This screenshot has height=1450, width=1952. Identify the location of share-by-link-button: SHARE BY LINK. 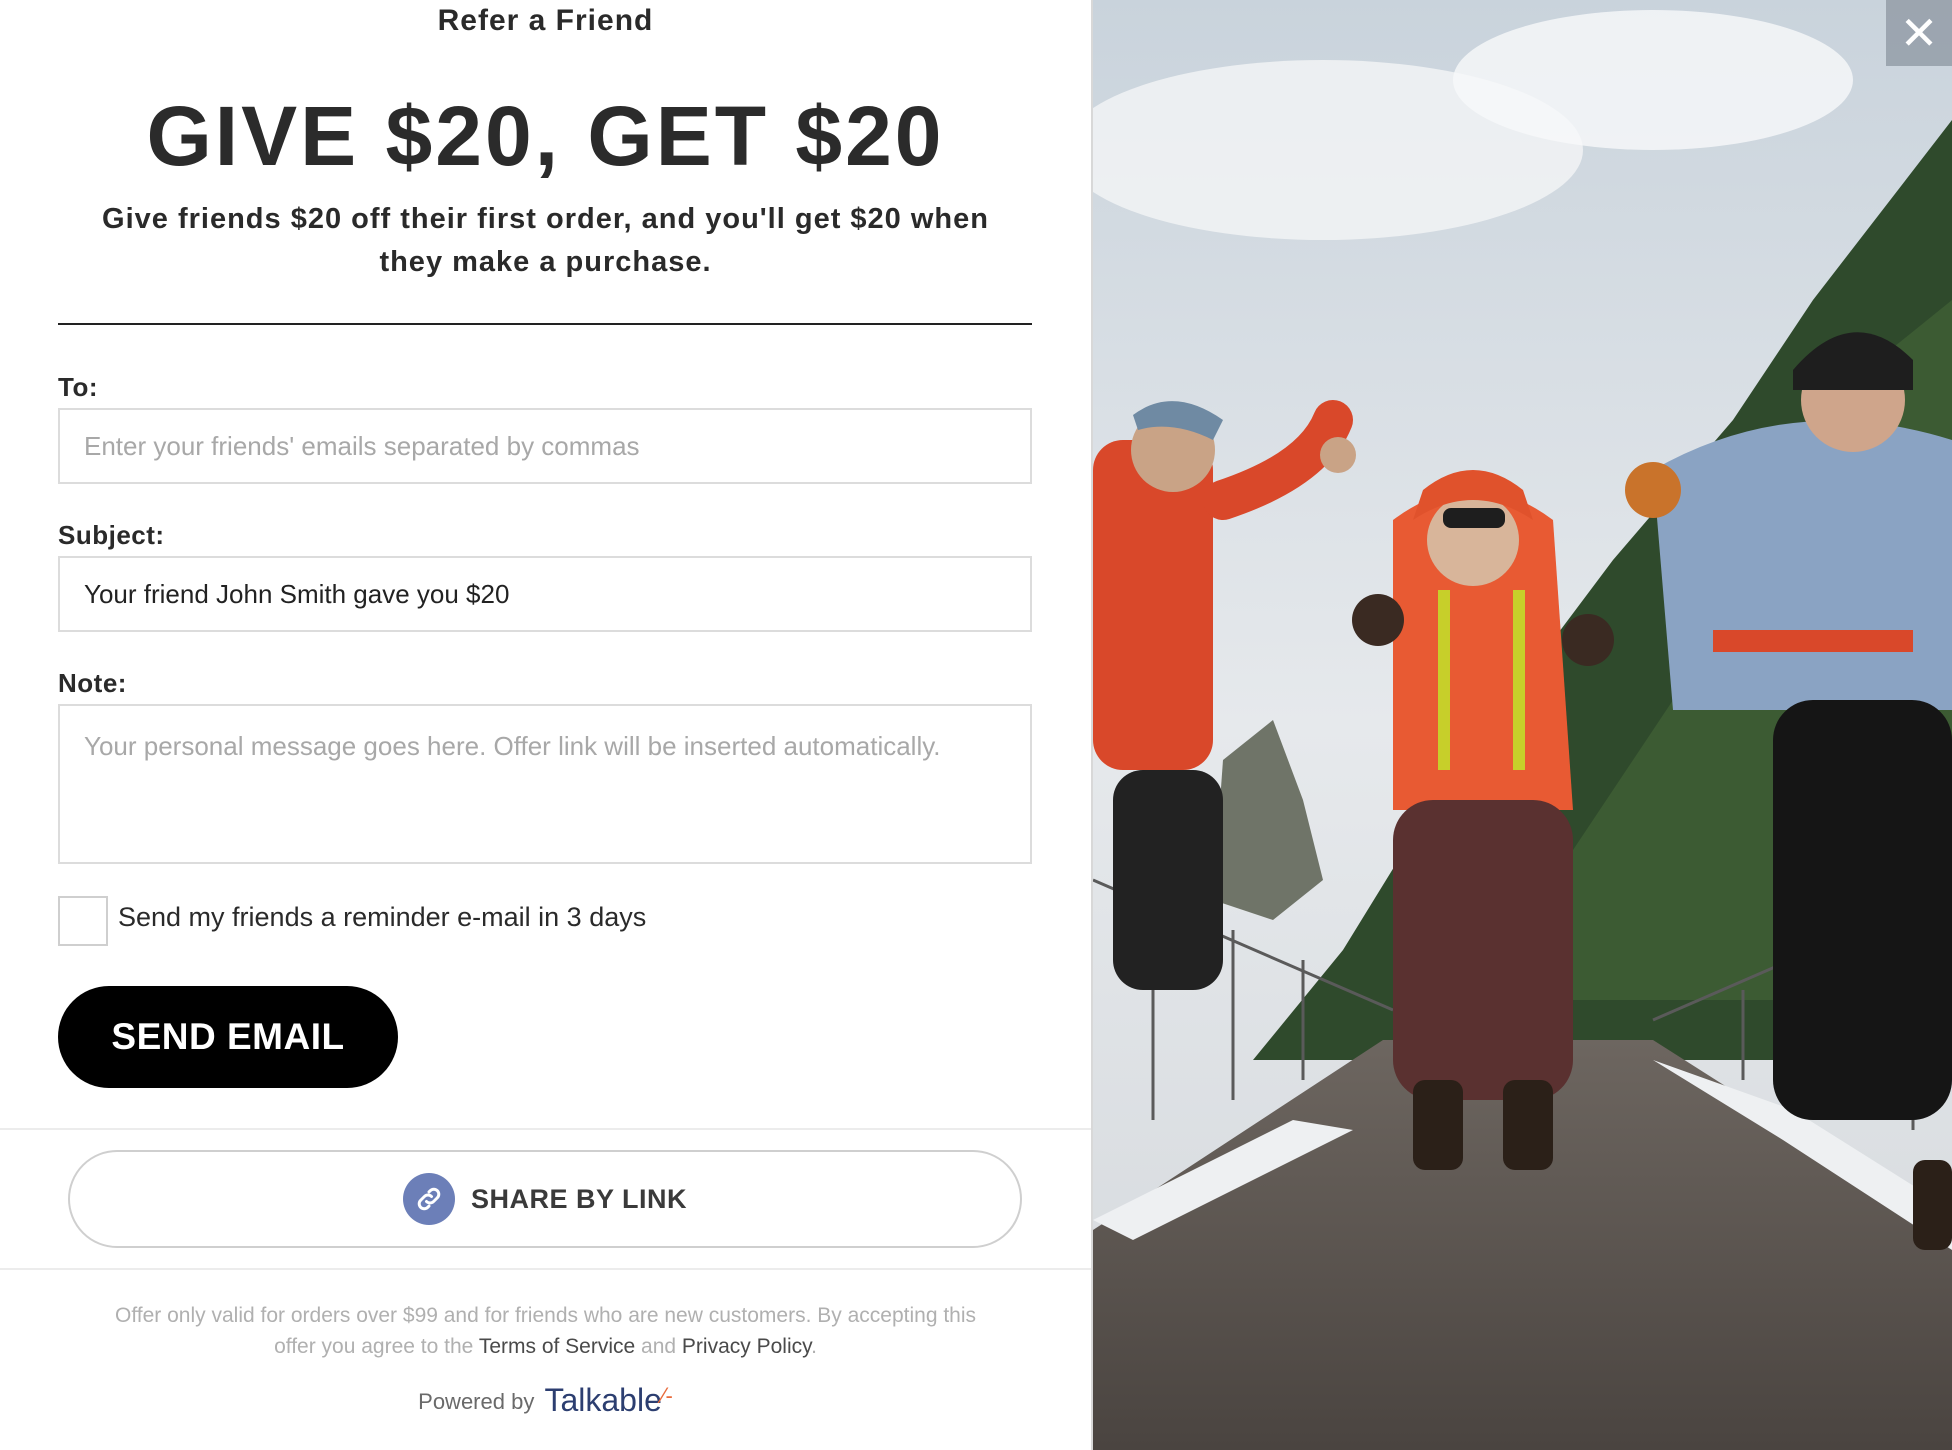
(545, 1199).